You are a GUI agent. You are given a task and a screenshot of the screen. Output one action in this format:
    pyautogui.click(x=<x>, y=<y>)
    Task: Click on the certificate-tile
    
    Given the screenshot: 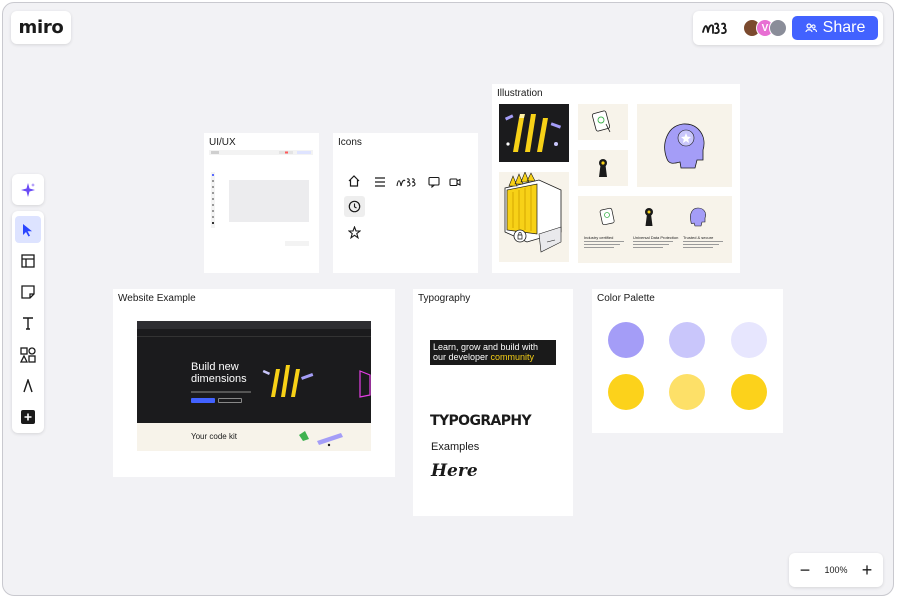 What is the action you would take?
    pyautogui.click(x=603, y=122)
    